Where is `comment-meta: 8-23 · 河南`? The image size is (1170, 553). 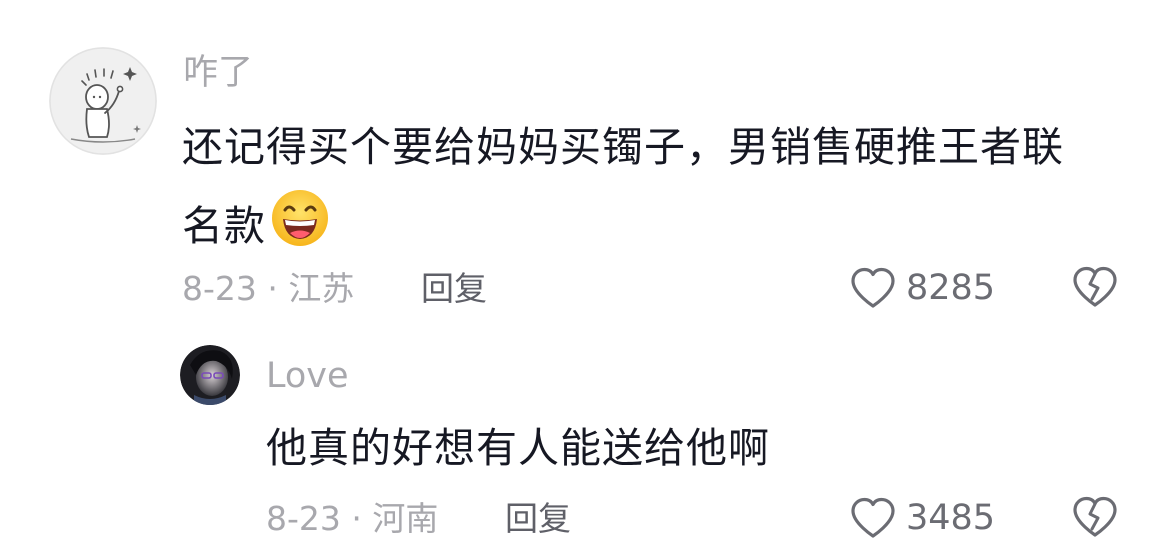 comment-meta: 8-23 · 河南 is located at coordinates (352, 518).